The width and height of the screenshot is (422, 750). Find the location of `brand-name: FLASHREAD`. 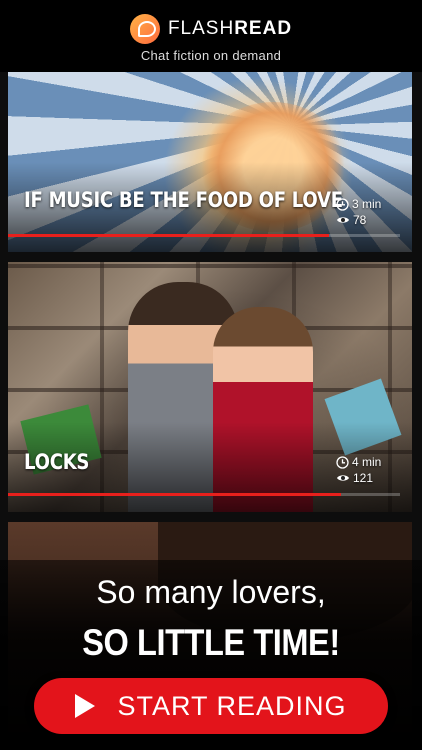

brand-name: FLASHREAD is located at coordinates (230, 28).